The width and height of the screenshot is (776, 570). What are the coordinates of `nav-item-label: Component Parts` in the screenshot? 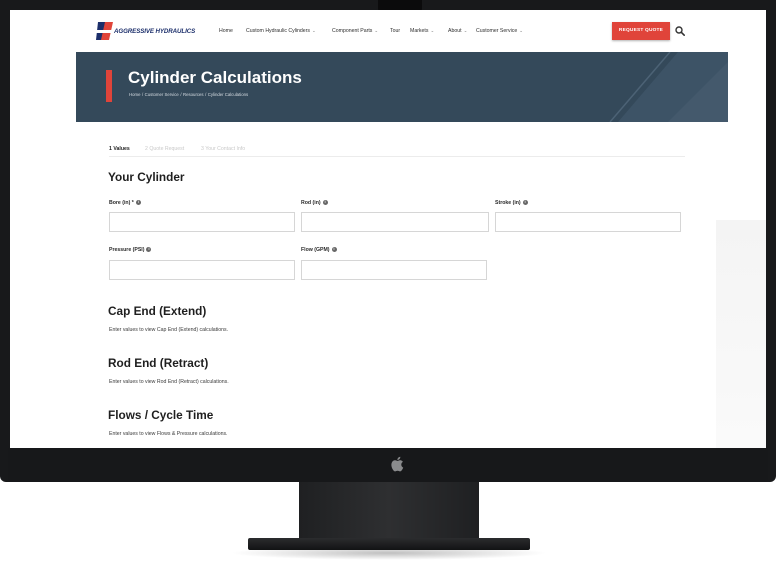 It's located at (352, 31).